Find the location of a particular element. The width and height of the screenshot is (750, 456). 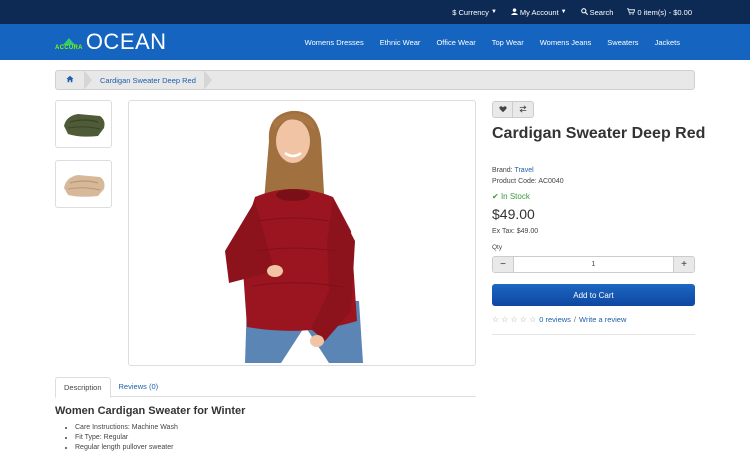

account-dropdown: My Account ▼ is located at coordinates (538, 12).